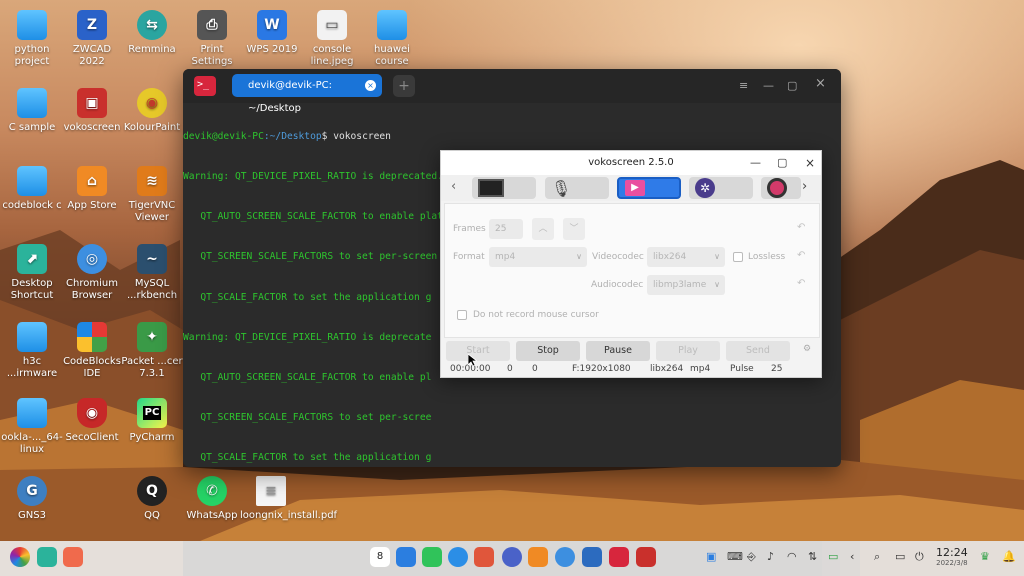 Image resolution: width=1024 pixels, height=576 pixels. What do you see at coordinates (288, 499) in the screenshot?
I see `desktop-icon-loongnix-pdf: ≡ loongnix_install.pdf` at bounding box center [288, 499].